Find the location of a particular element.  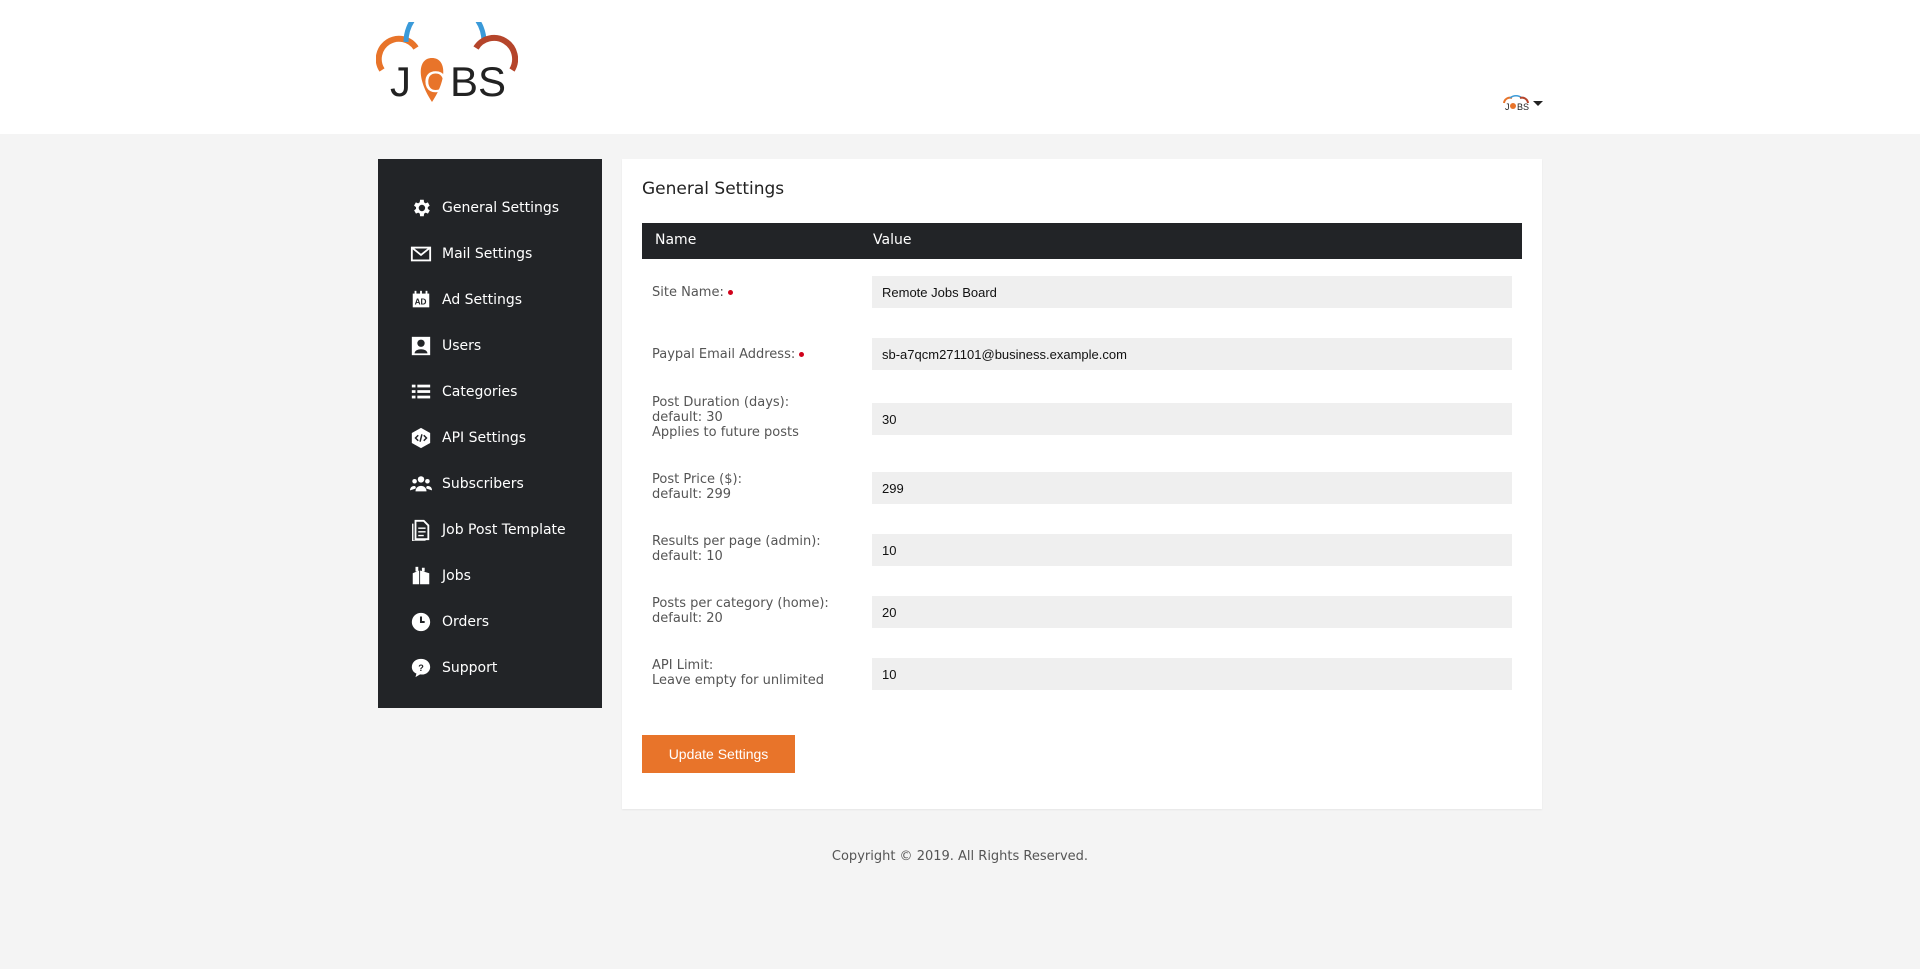

sidebar-item-job-post-template: Job Post Template is located at coordinates (490, 530).